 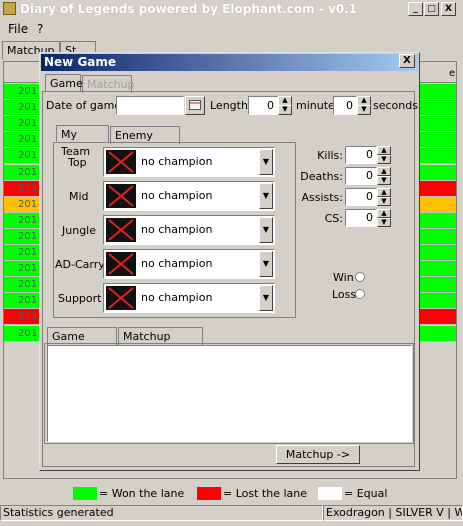 I want to click on tab-my-team: My Team, so click(x=82, y=141).